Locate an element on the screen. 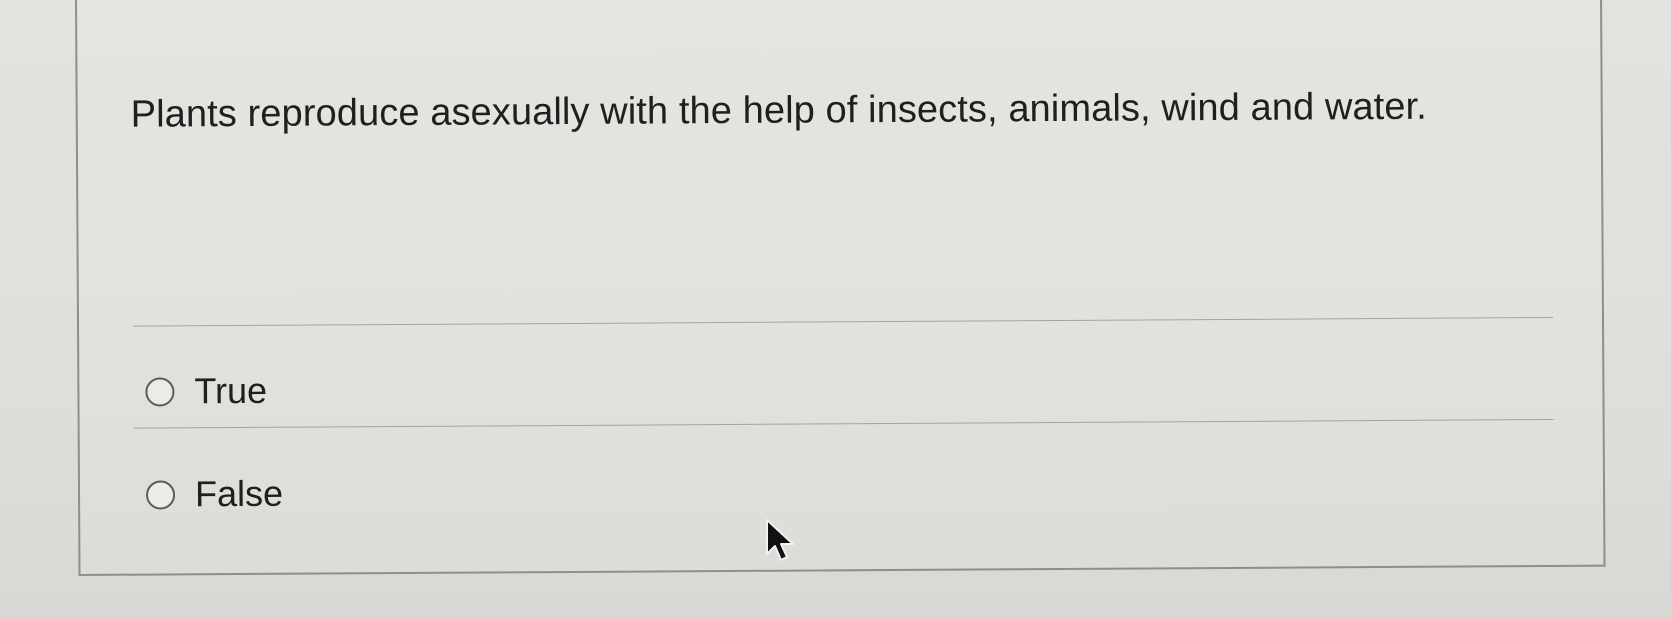  answer-label-false: False is located at coordinates (239, 493).